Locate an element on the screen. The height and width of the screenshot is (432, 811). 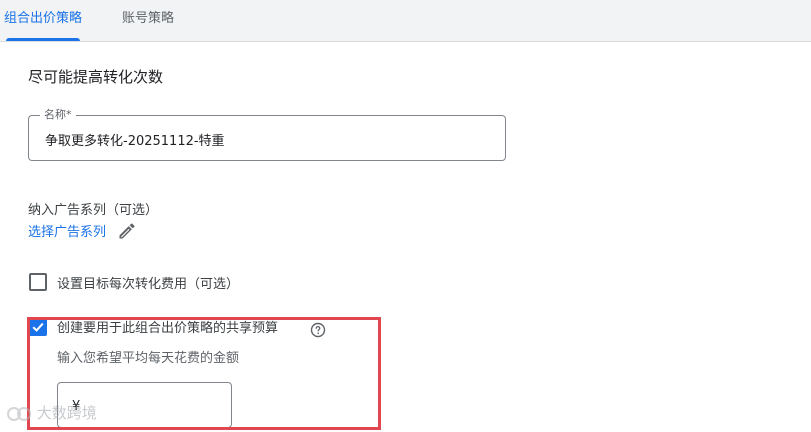
target-cpa-label: 设置目标每次转化费用（可选） is located at coordinates (148, 282).